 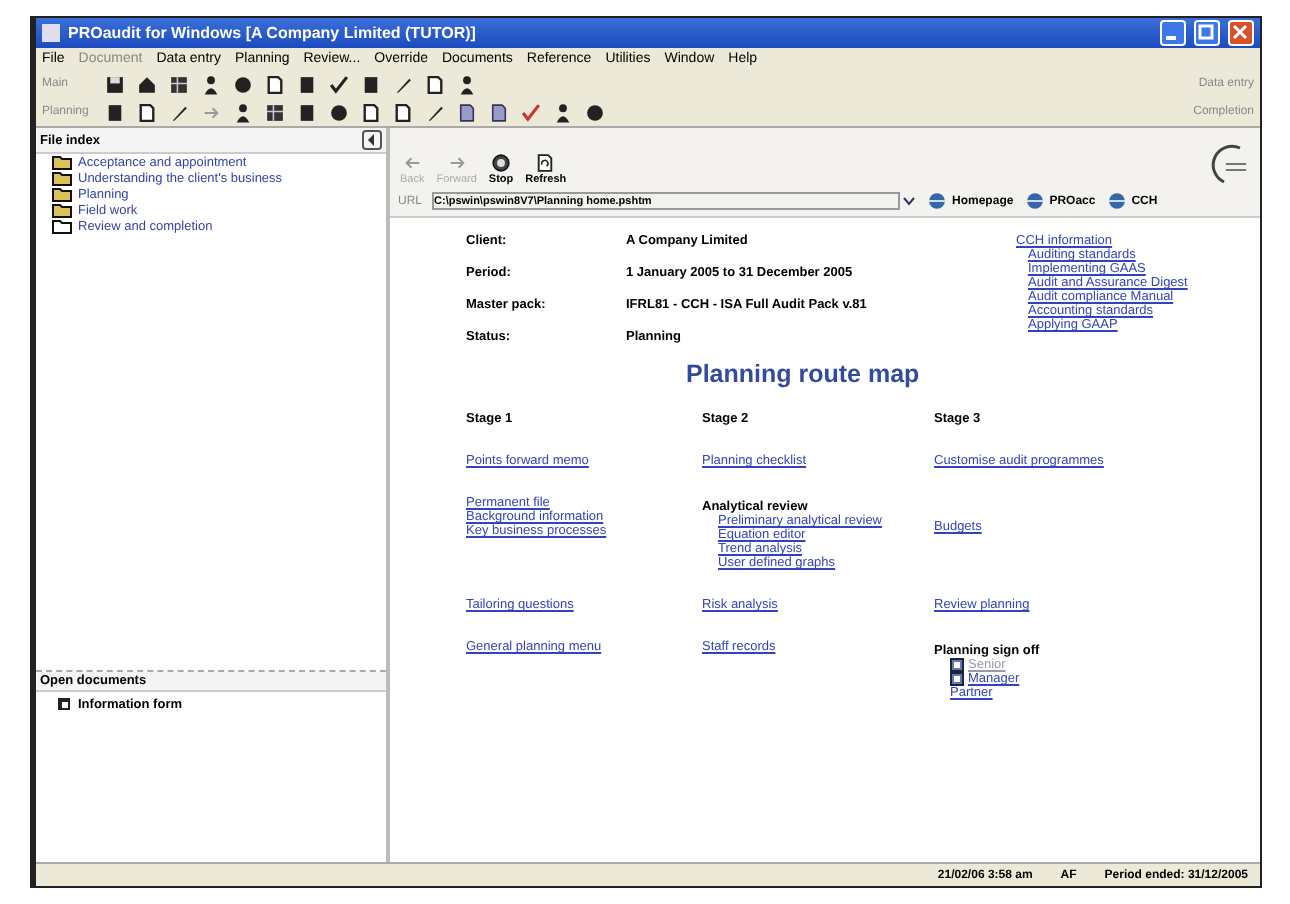 I want to click on minimize-icon, so click(x=1173, y=33).